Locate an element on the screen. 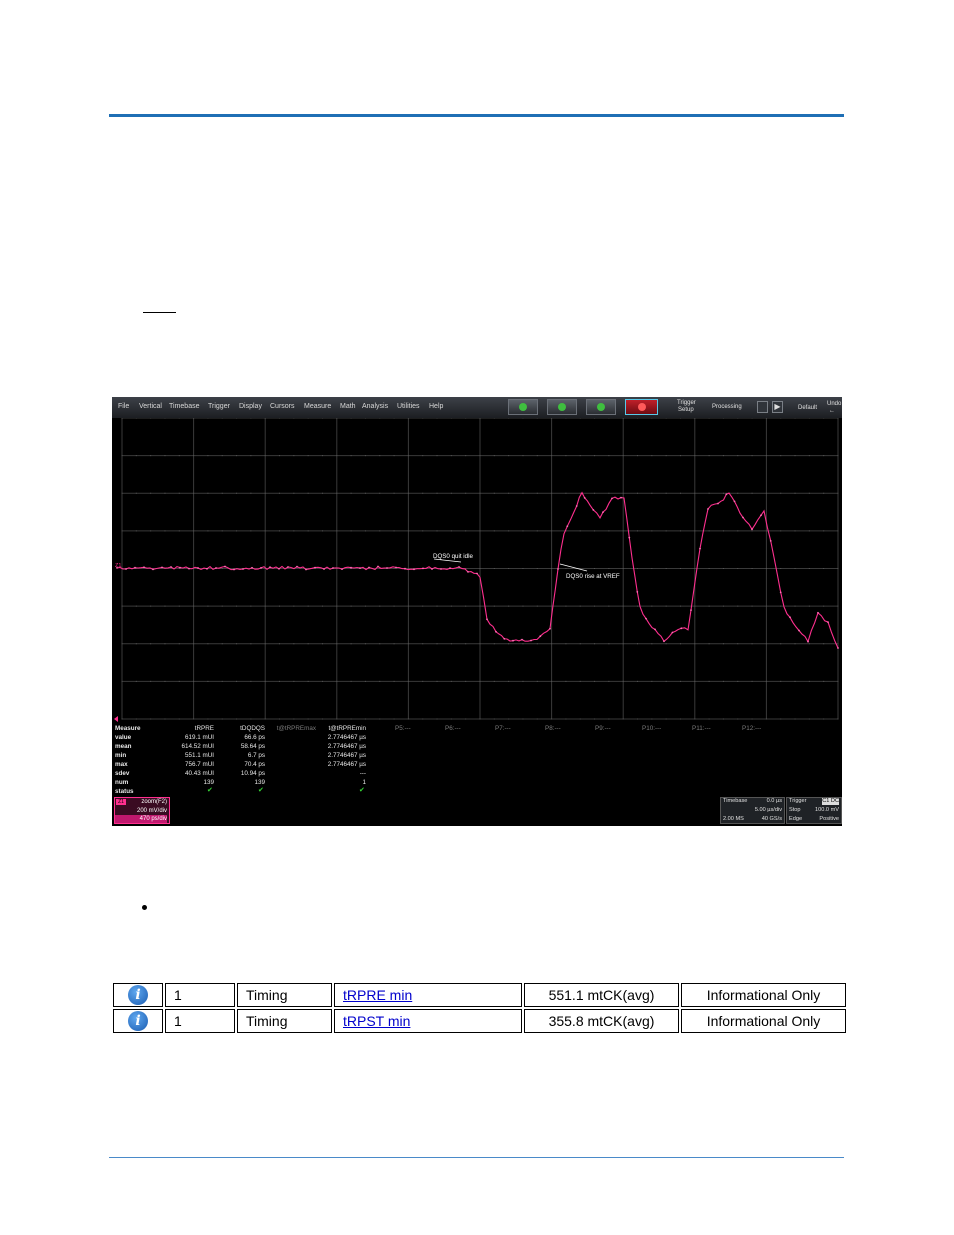 The image size is (954, 1235). trigger-label: Trigger is located at coordinates (798, 801).